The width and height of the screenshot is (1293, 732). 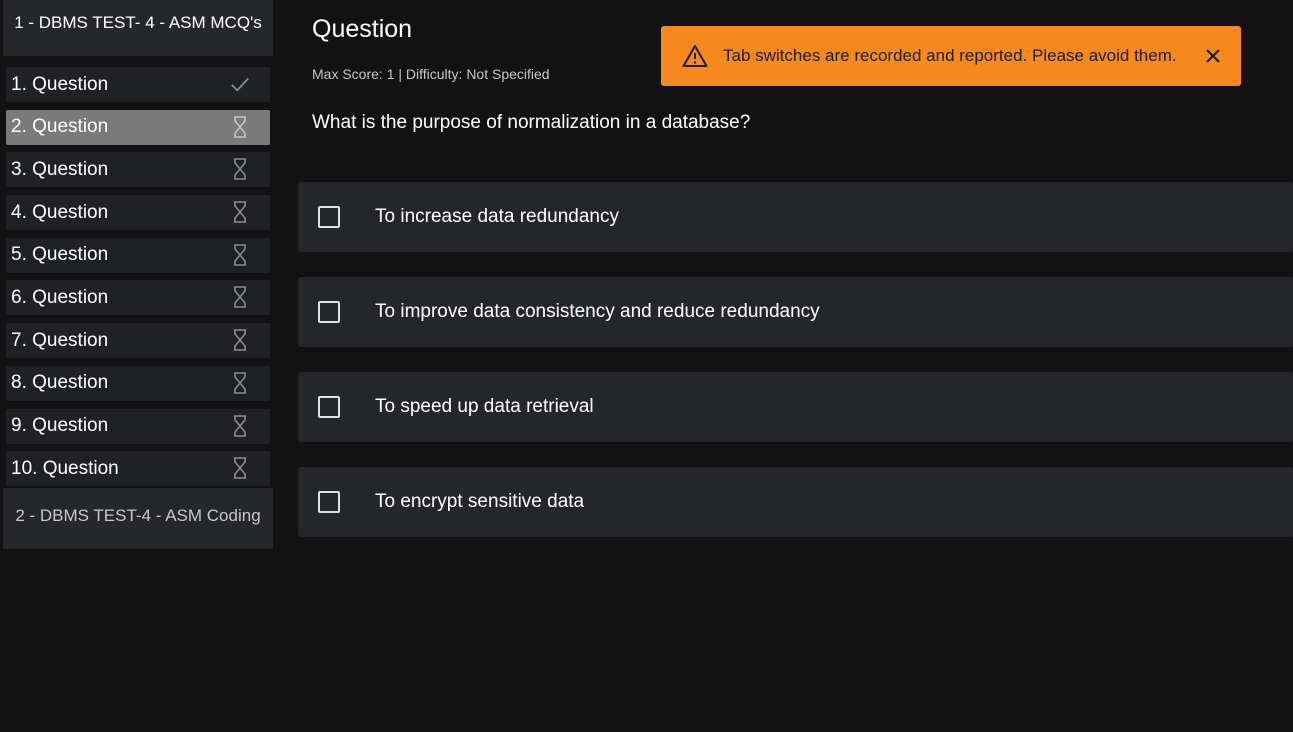 What do you see at coordinates (60, 383) in the screenshot?
I see `question-label: 8. Question` at bounding box center [60, 383].